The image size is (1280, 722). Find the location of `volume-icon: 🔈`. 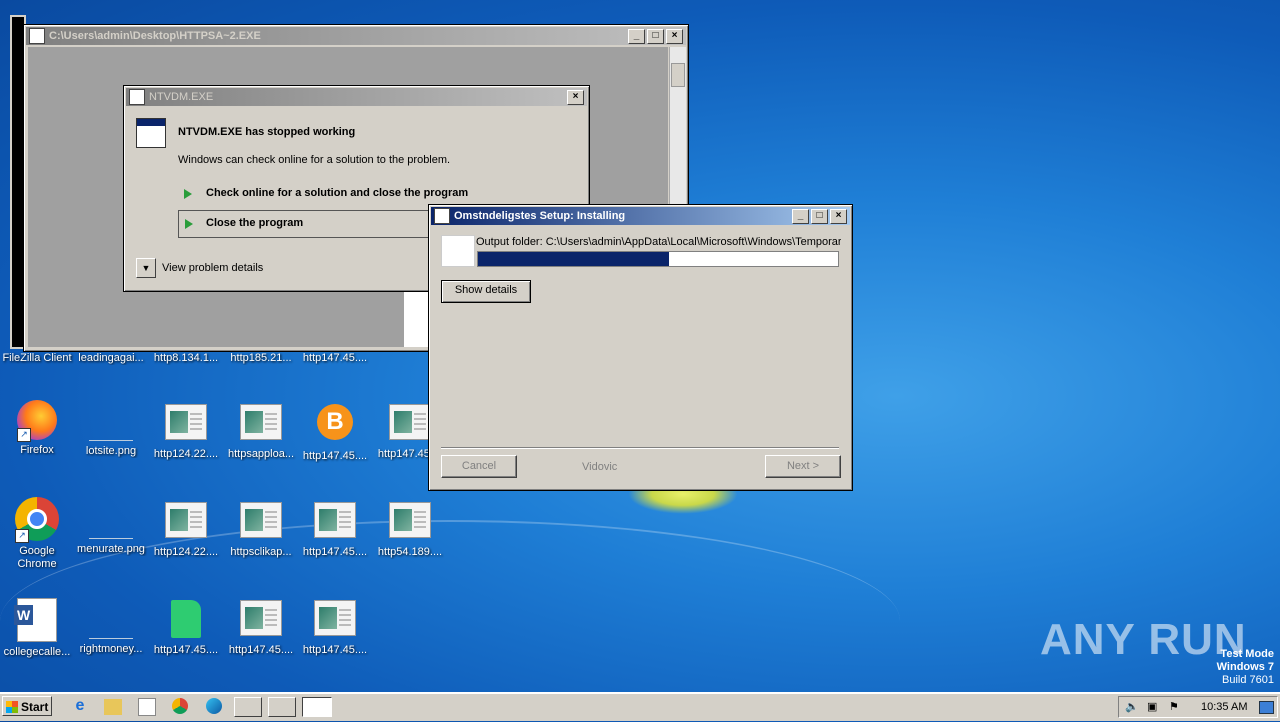

volume-icon: 🔈 is located at coordinates (1132, 707).